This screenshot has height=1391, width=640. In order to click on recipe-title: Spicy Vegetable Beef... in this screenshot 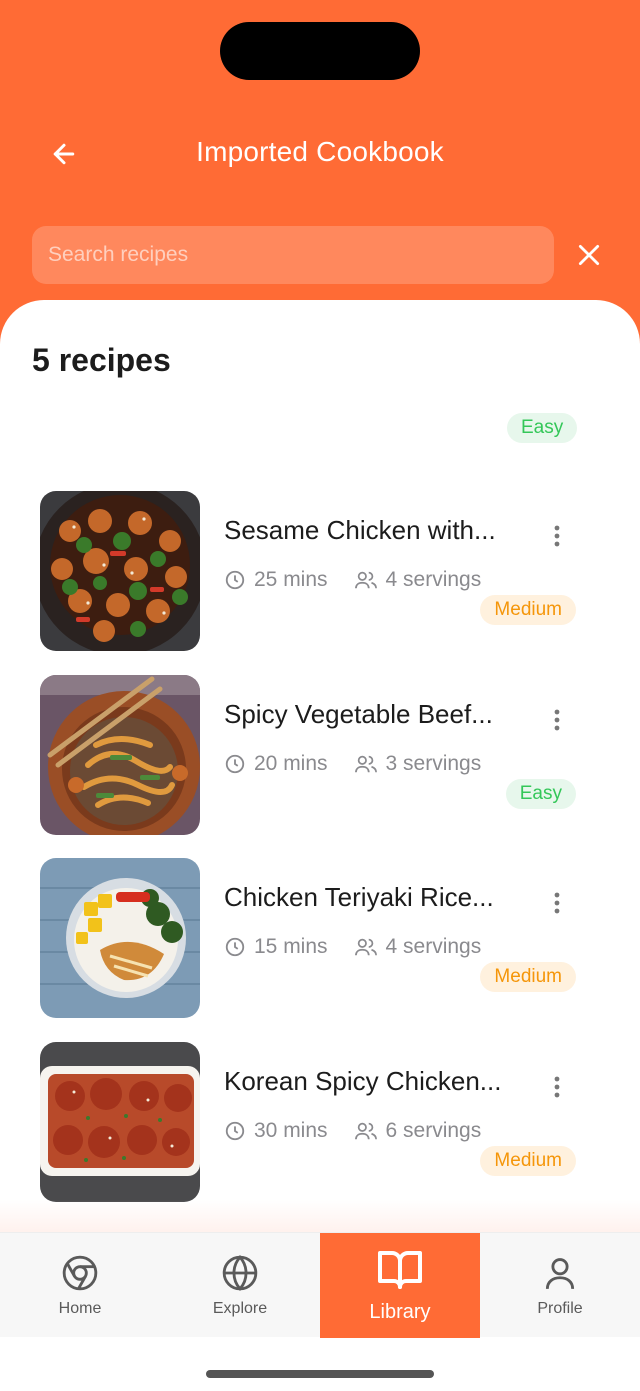, I will do `click(358, 714)`.